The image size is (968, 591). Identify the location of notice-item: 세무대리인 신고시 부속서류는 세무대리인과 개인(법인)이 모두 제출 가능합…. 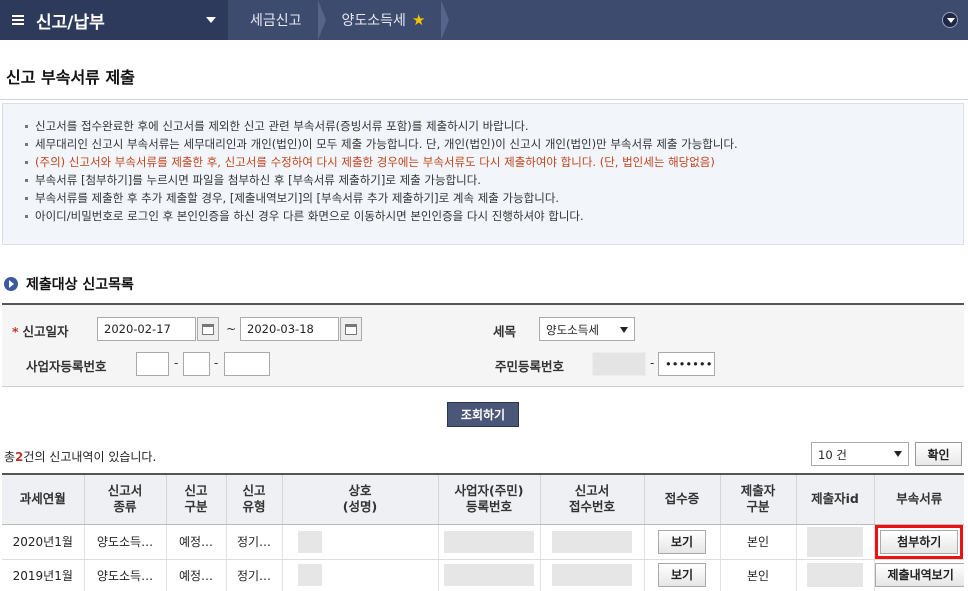
(494, 144).